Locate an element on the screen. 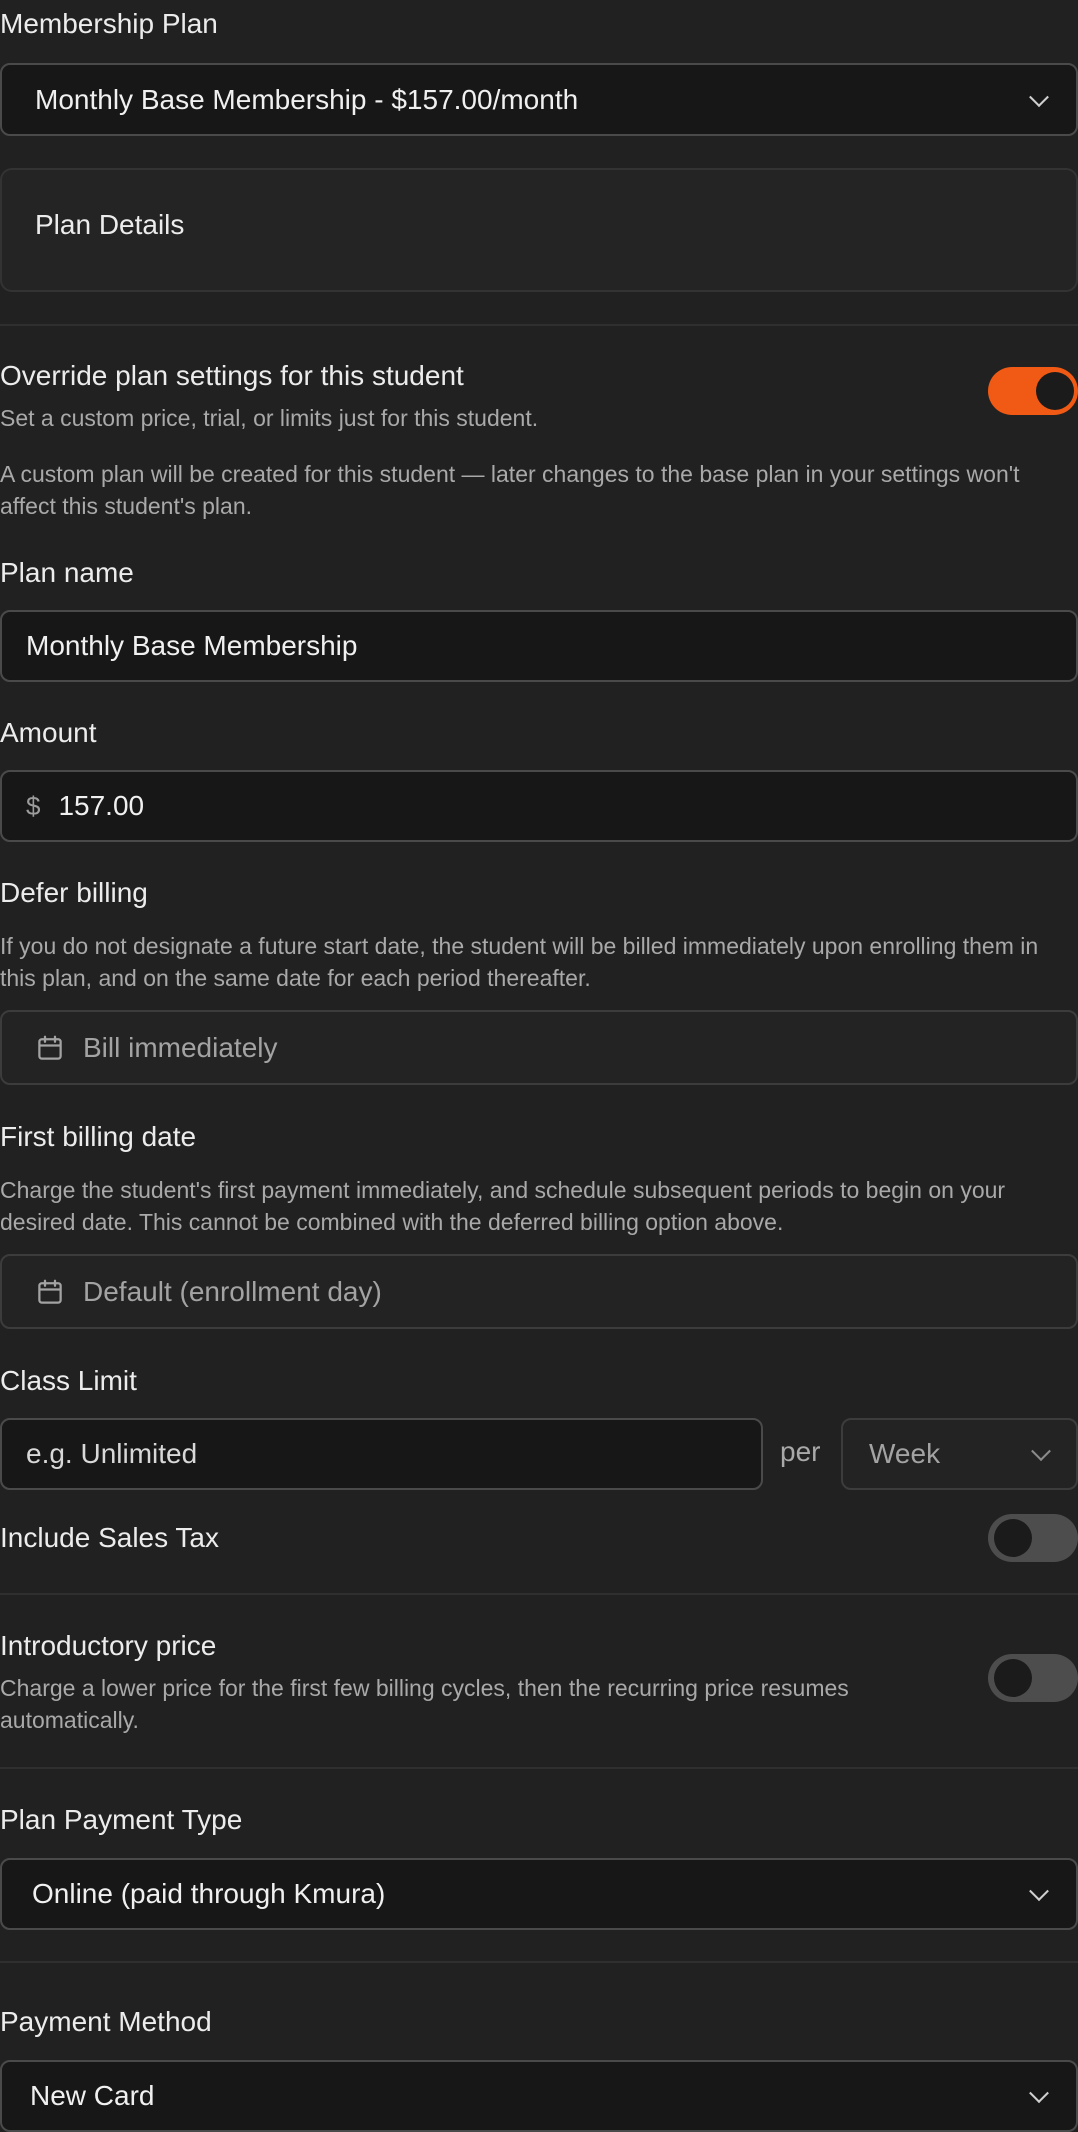 This screenshot has height=2132, width=1078. first-billing-label: First billing date is located at coordinates (98, 1136).